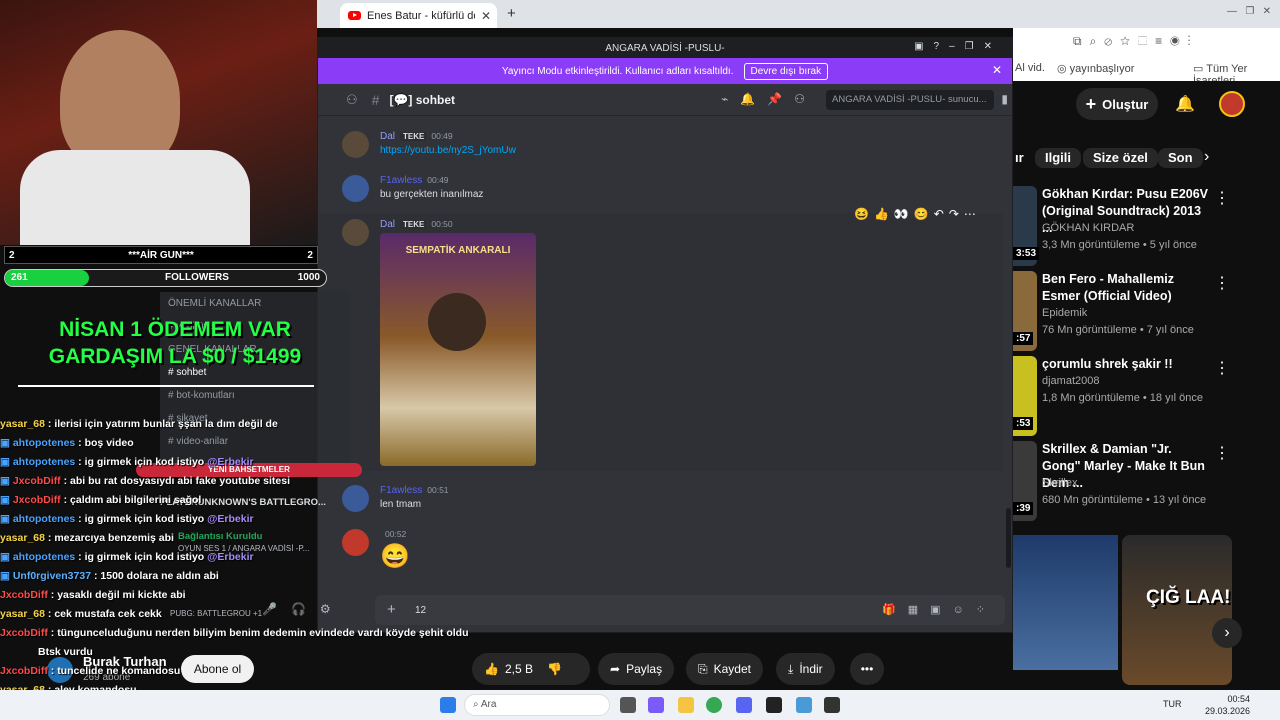 This screenshot has width=1280, height=720. Describe the element at coordinates (724, 669) in the screenshot. I see `save-button: ⎘ Kaydet` at that location.